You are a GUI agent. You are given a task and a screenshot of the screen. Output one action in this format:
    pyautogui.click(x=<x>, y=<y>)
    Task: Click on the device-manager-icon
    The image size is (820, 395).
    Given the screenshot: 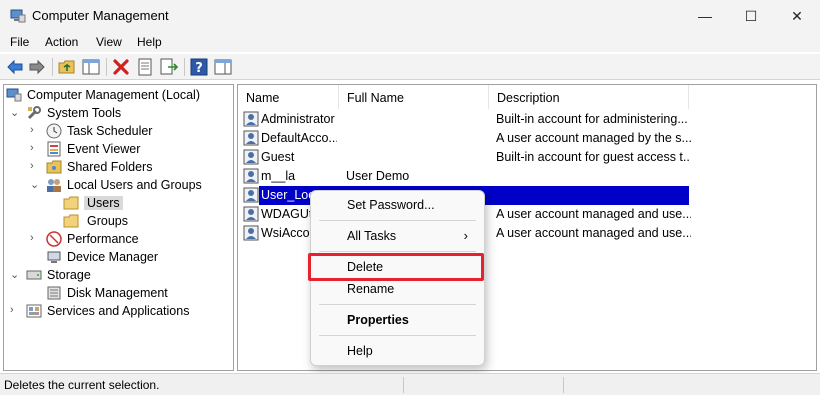 What is the action you would take?
    pyautogui.click(x=54, y=257)
    